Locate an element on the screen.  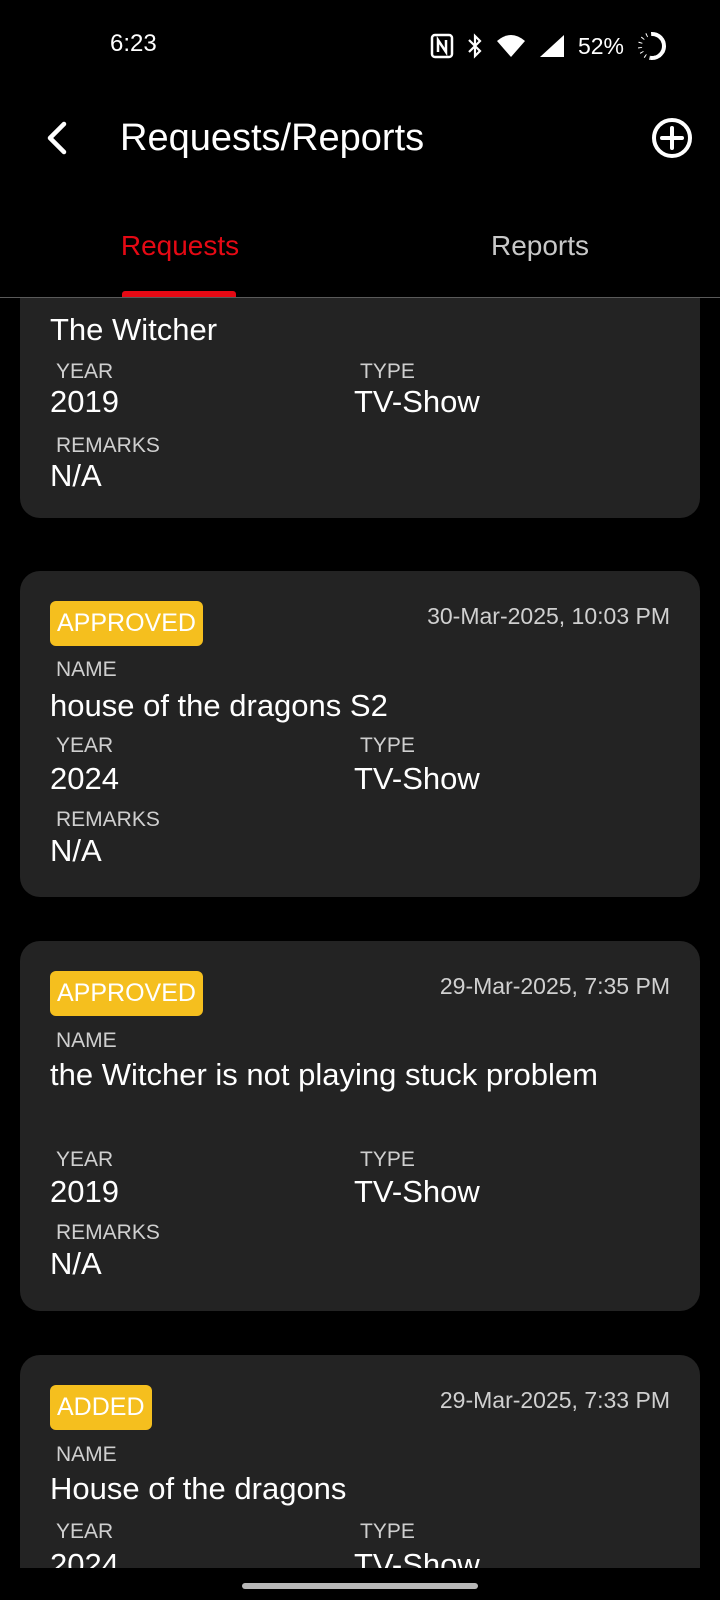
request-date: 29-Mar-2025, 7:33 PM is located at coordinates (554, 1400).